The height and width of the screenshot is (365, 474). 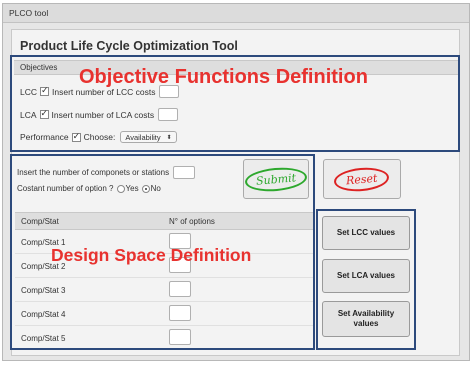 What do you see at coordinates (236, 13) in the screenshot?
I see `window-titlebar: PLCO tool` at bounding box center [236, 13].